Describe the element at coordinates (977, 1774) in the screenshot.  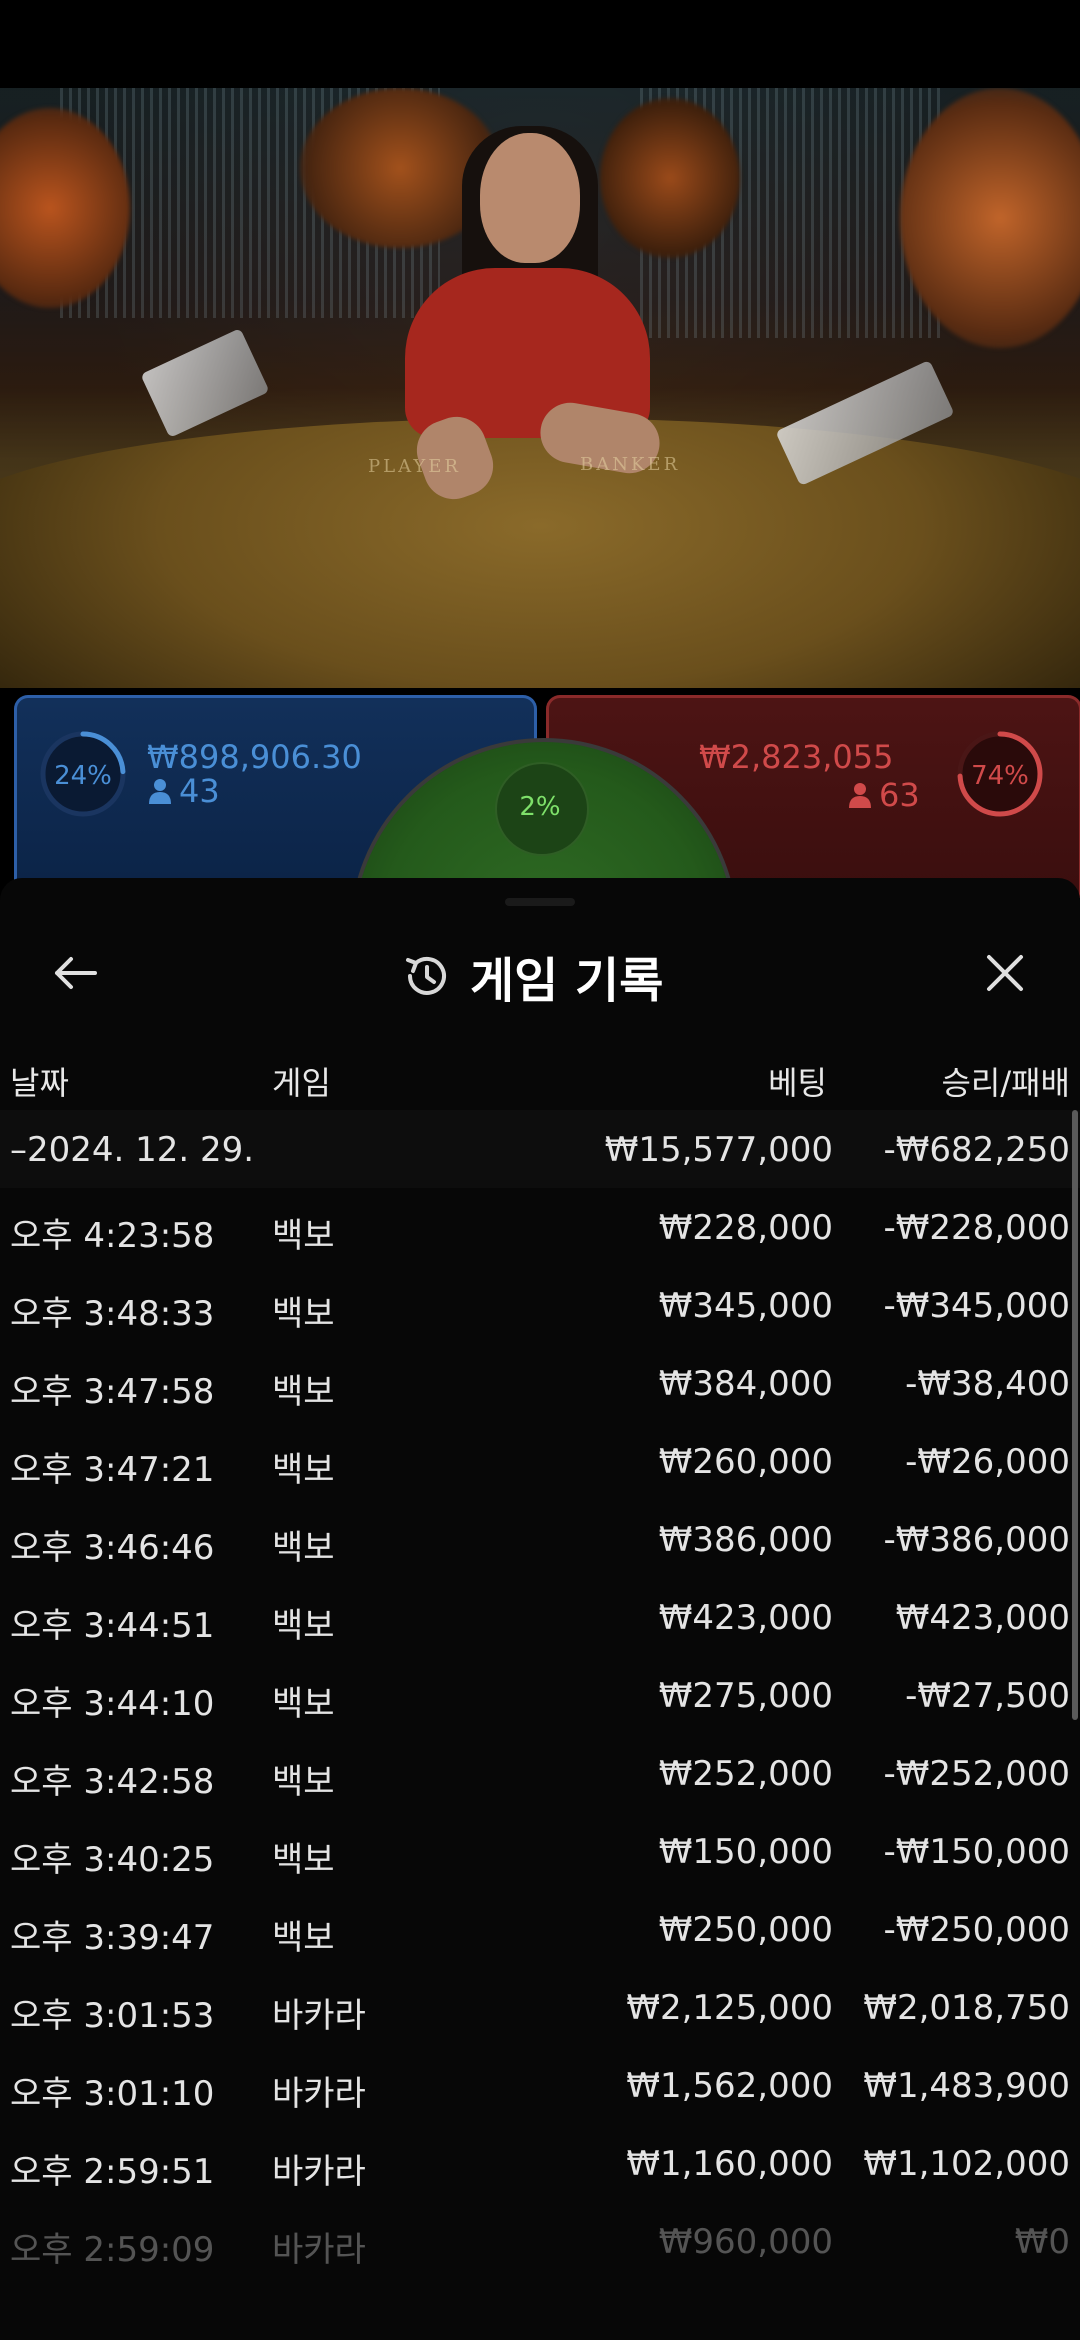
I see `row-result: -₩252,000` at that location.